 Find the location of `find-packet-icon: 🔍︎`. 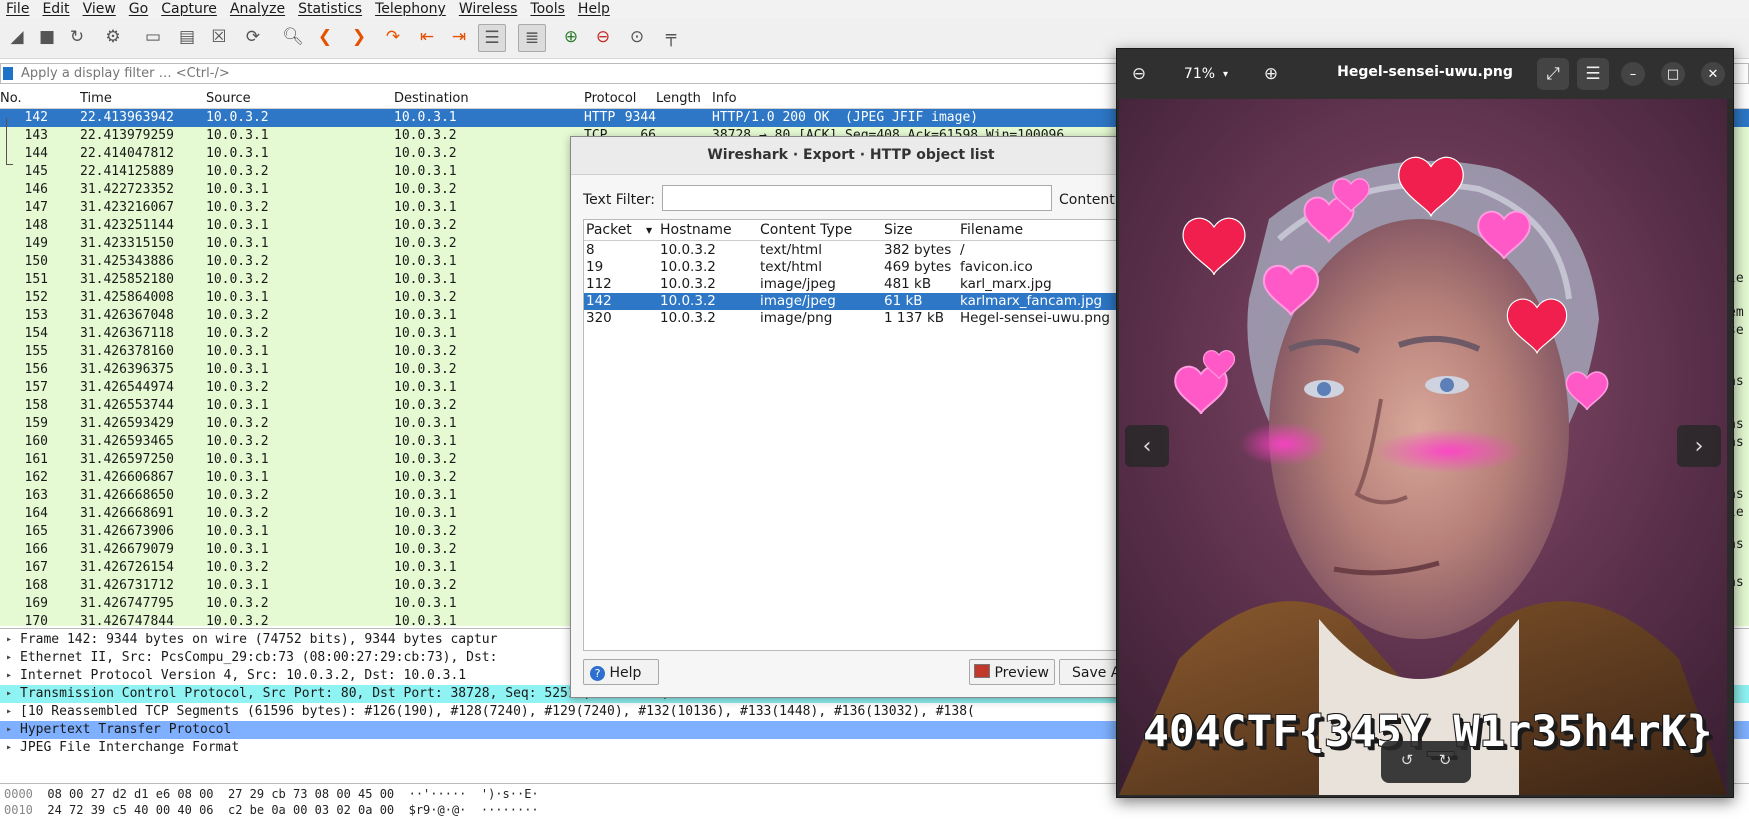

find-packet-icon: 🔍︎ is located at coordinates (293, 37).